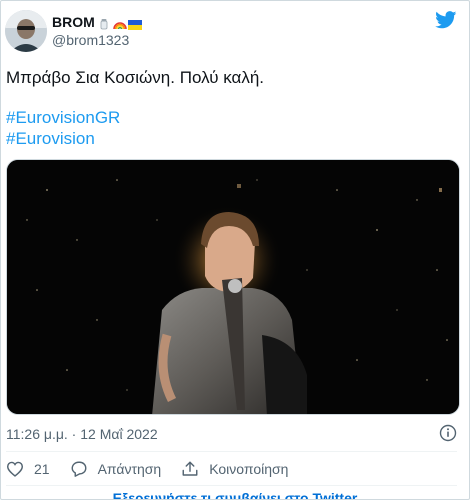 The width and height of the screenshot is (470, 500). What do you see at coordinates (129, 469) in the screenshot?
I see `reply-label: Απάντηση` at bounding box center [129, 469].